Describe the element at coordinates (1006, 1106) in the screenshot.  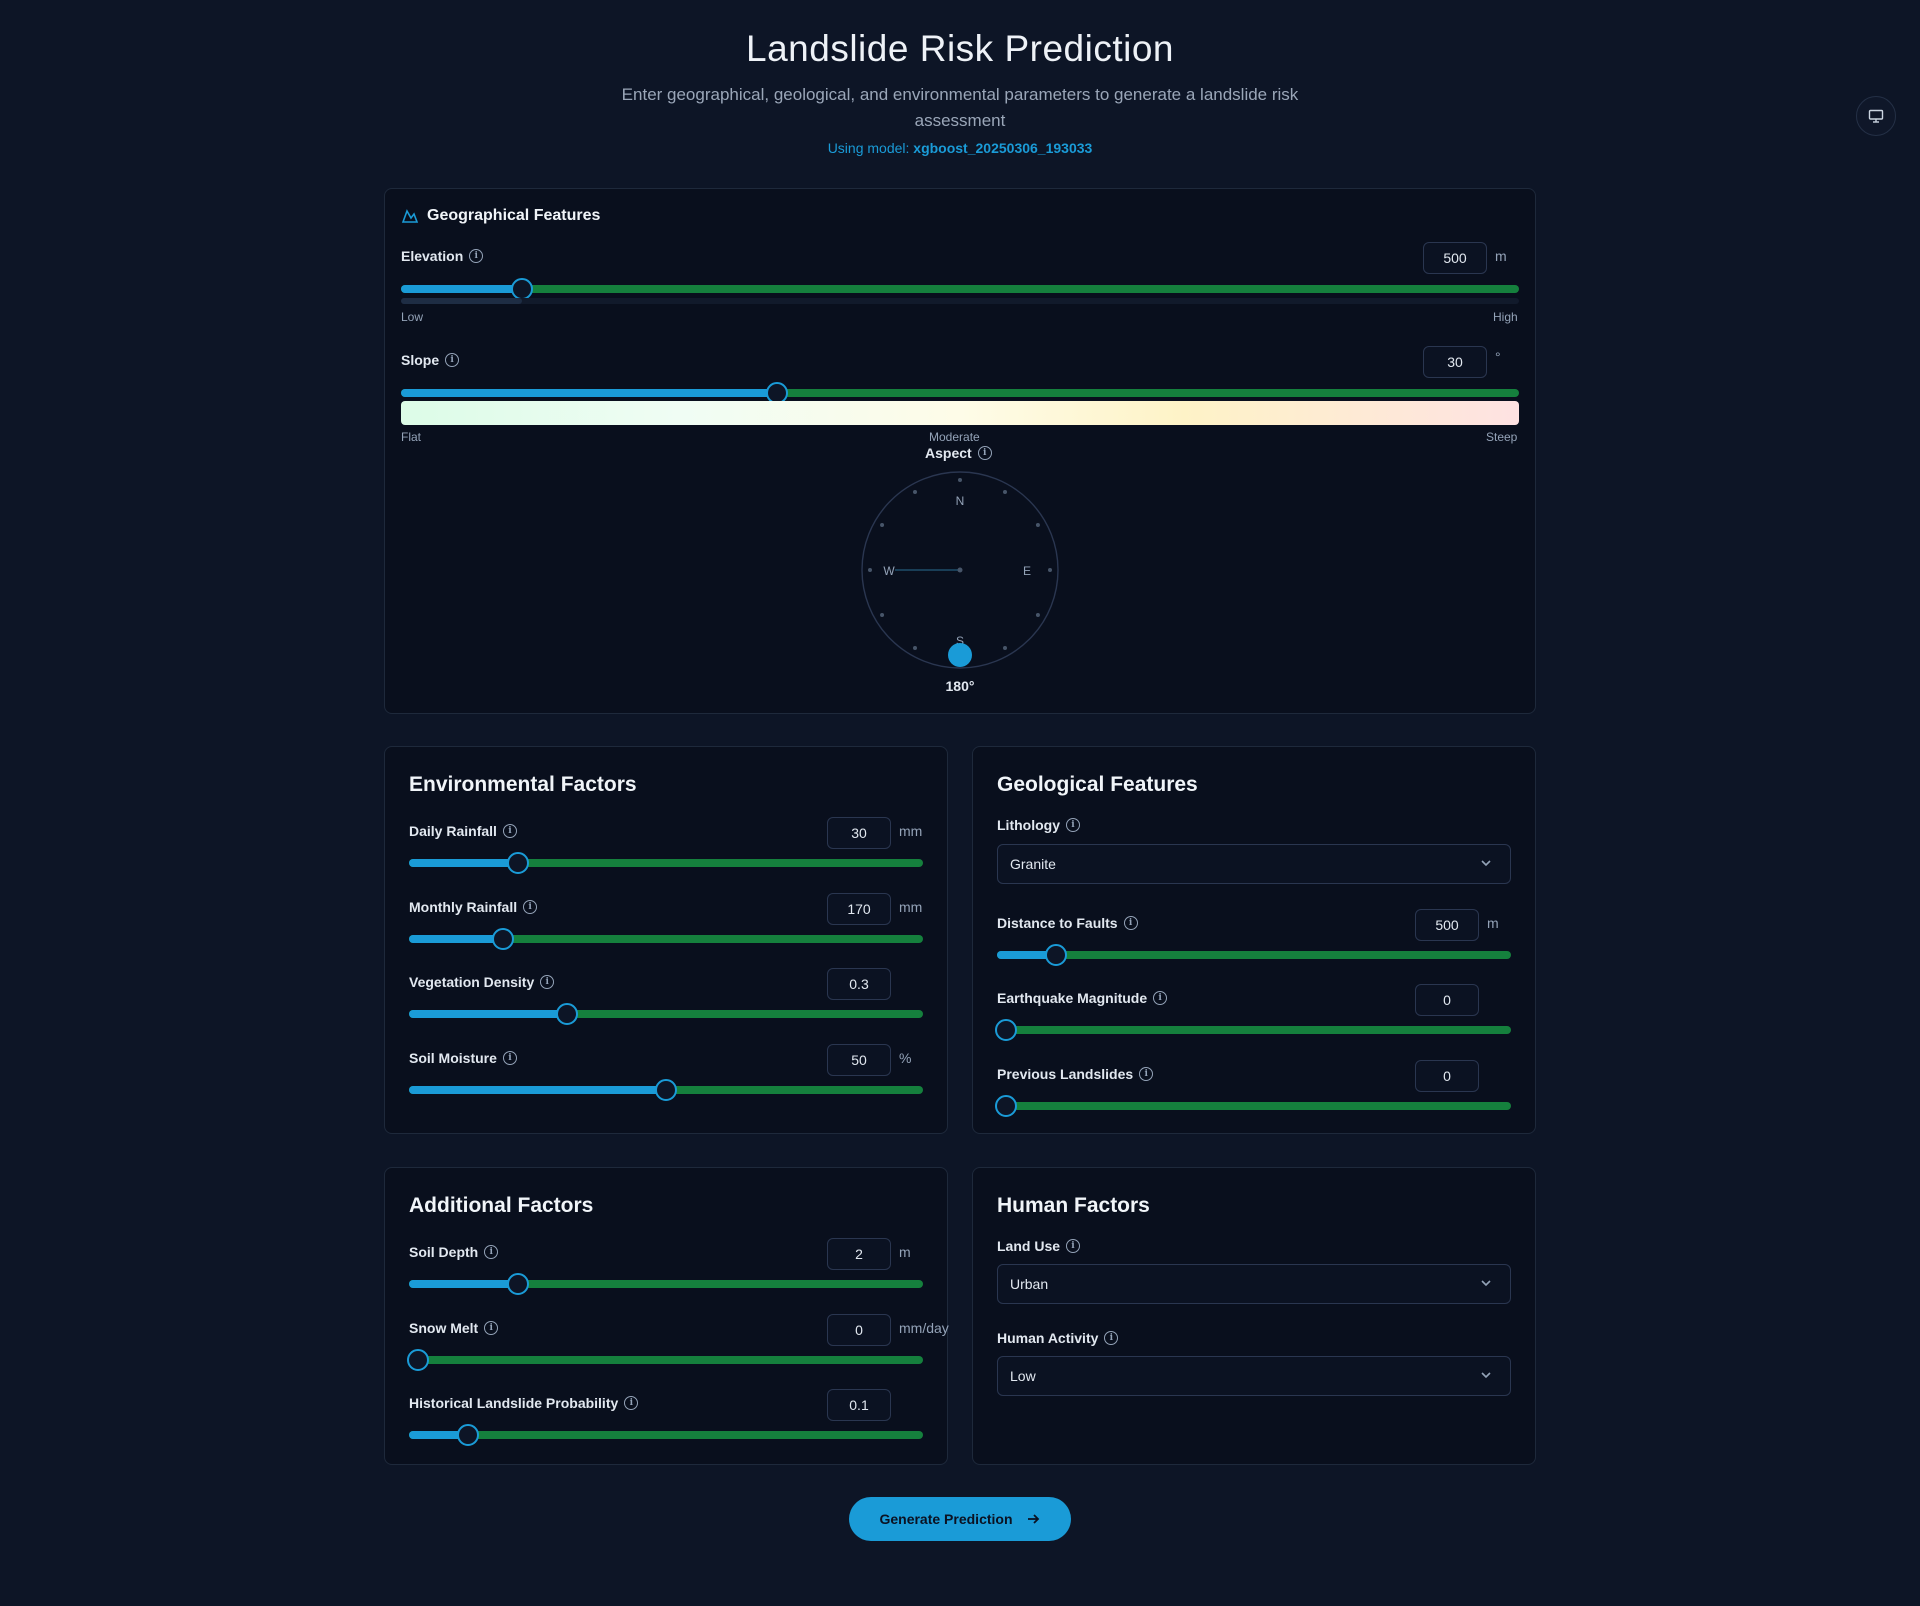
I see `previous-landslides-slider-thumb` at that location.